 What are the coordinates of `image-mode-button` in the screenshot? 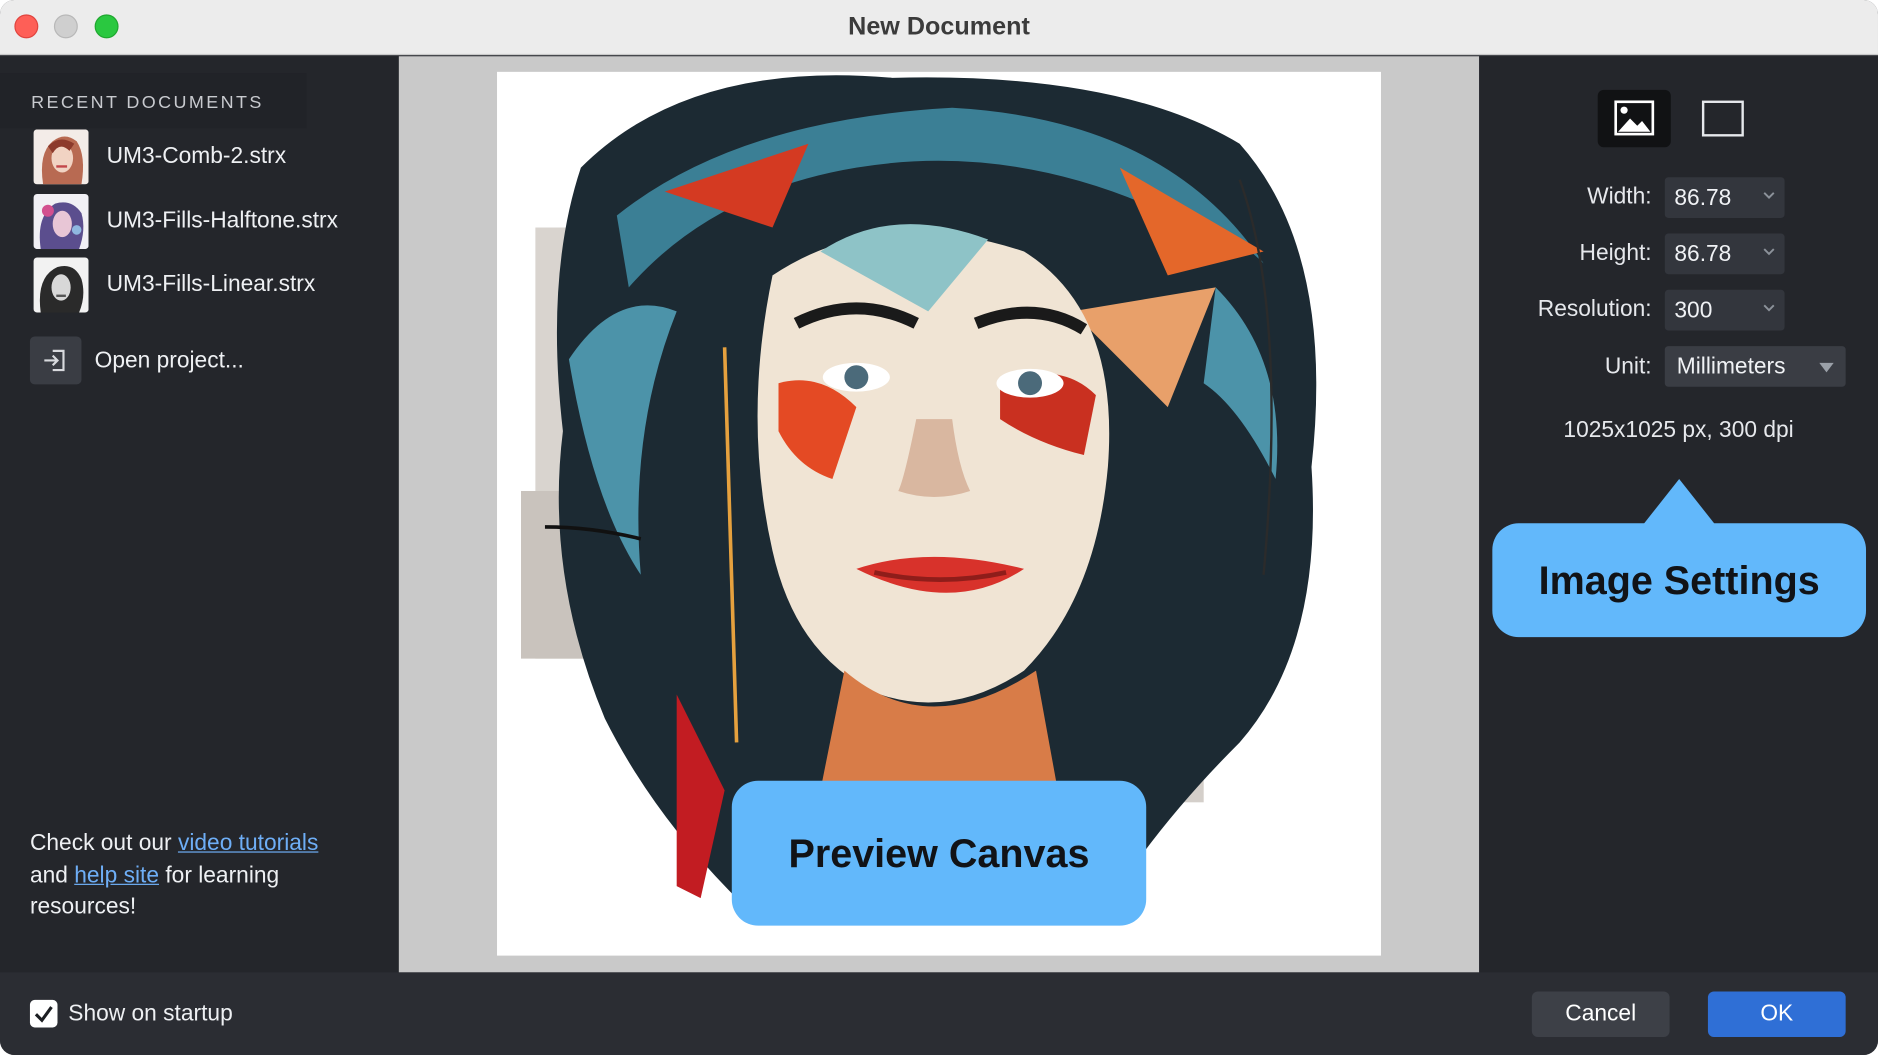 It's located at (1634, 118).